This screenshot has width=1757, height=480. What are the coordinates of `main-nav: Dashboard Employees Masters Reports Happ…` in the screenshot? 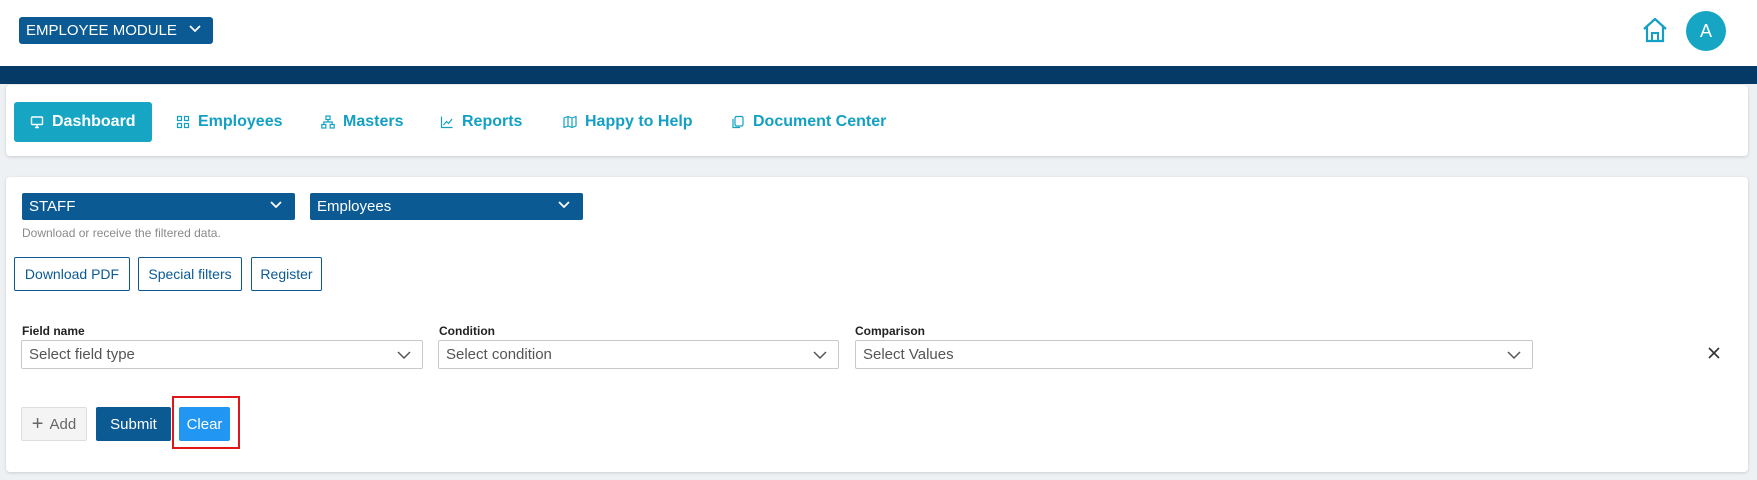 It's located at (877, 120).